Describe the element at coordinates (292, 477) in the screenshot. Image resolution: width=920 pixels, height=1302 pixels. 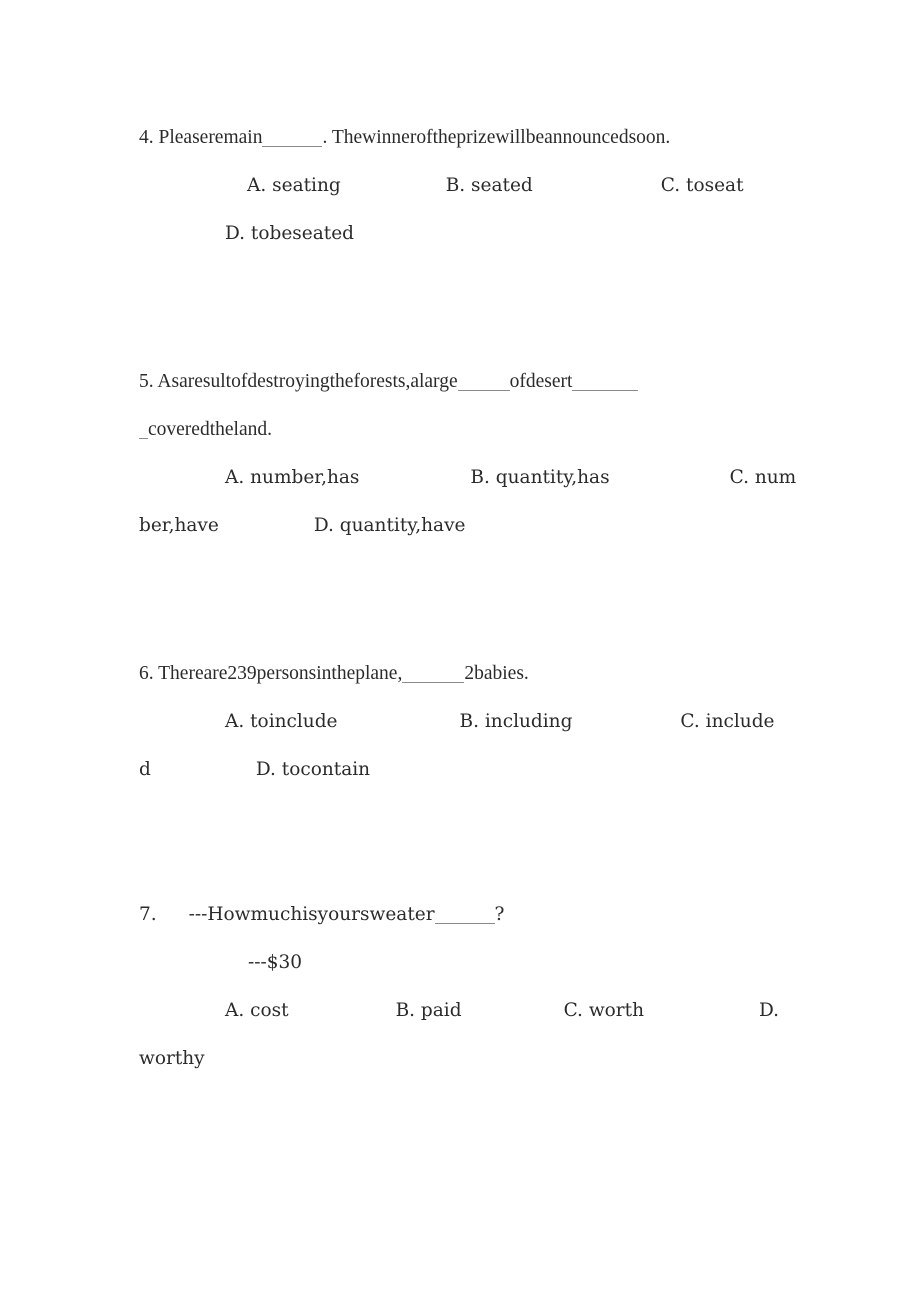
I see `question-5-option-a: A. number,has` at that location.